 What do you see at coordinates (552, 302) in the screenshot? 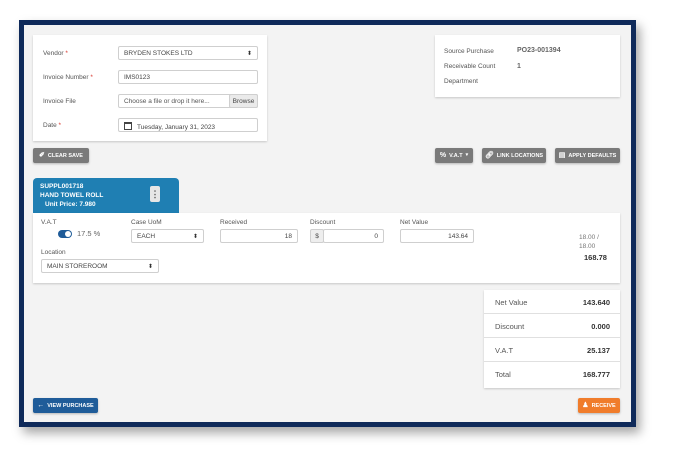
I see `totals-row: Net Value 143.640` at bounding box center [552, 302].